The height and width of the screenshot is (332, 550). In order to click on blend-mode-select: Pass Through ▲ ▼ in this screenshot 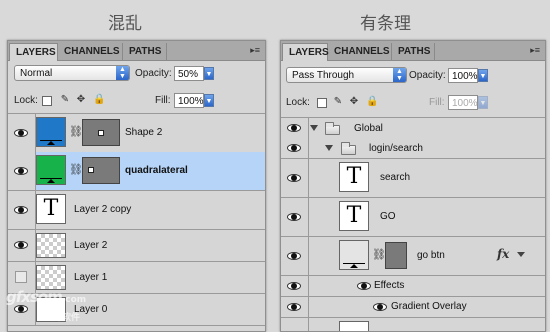, I will do `click(346, 75)`.